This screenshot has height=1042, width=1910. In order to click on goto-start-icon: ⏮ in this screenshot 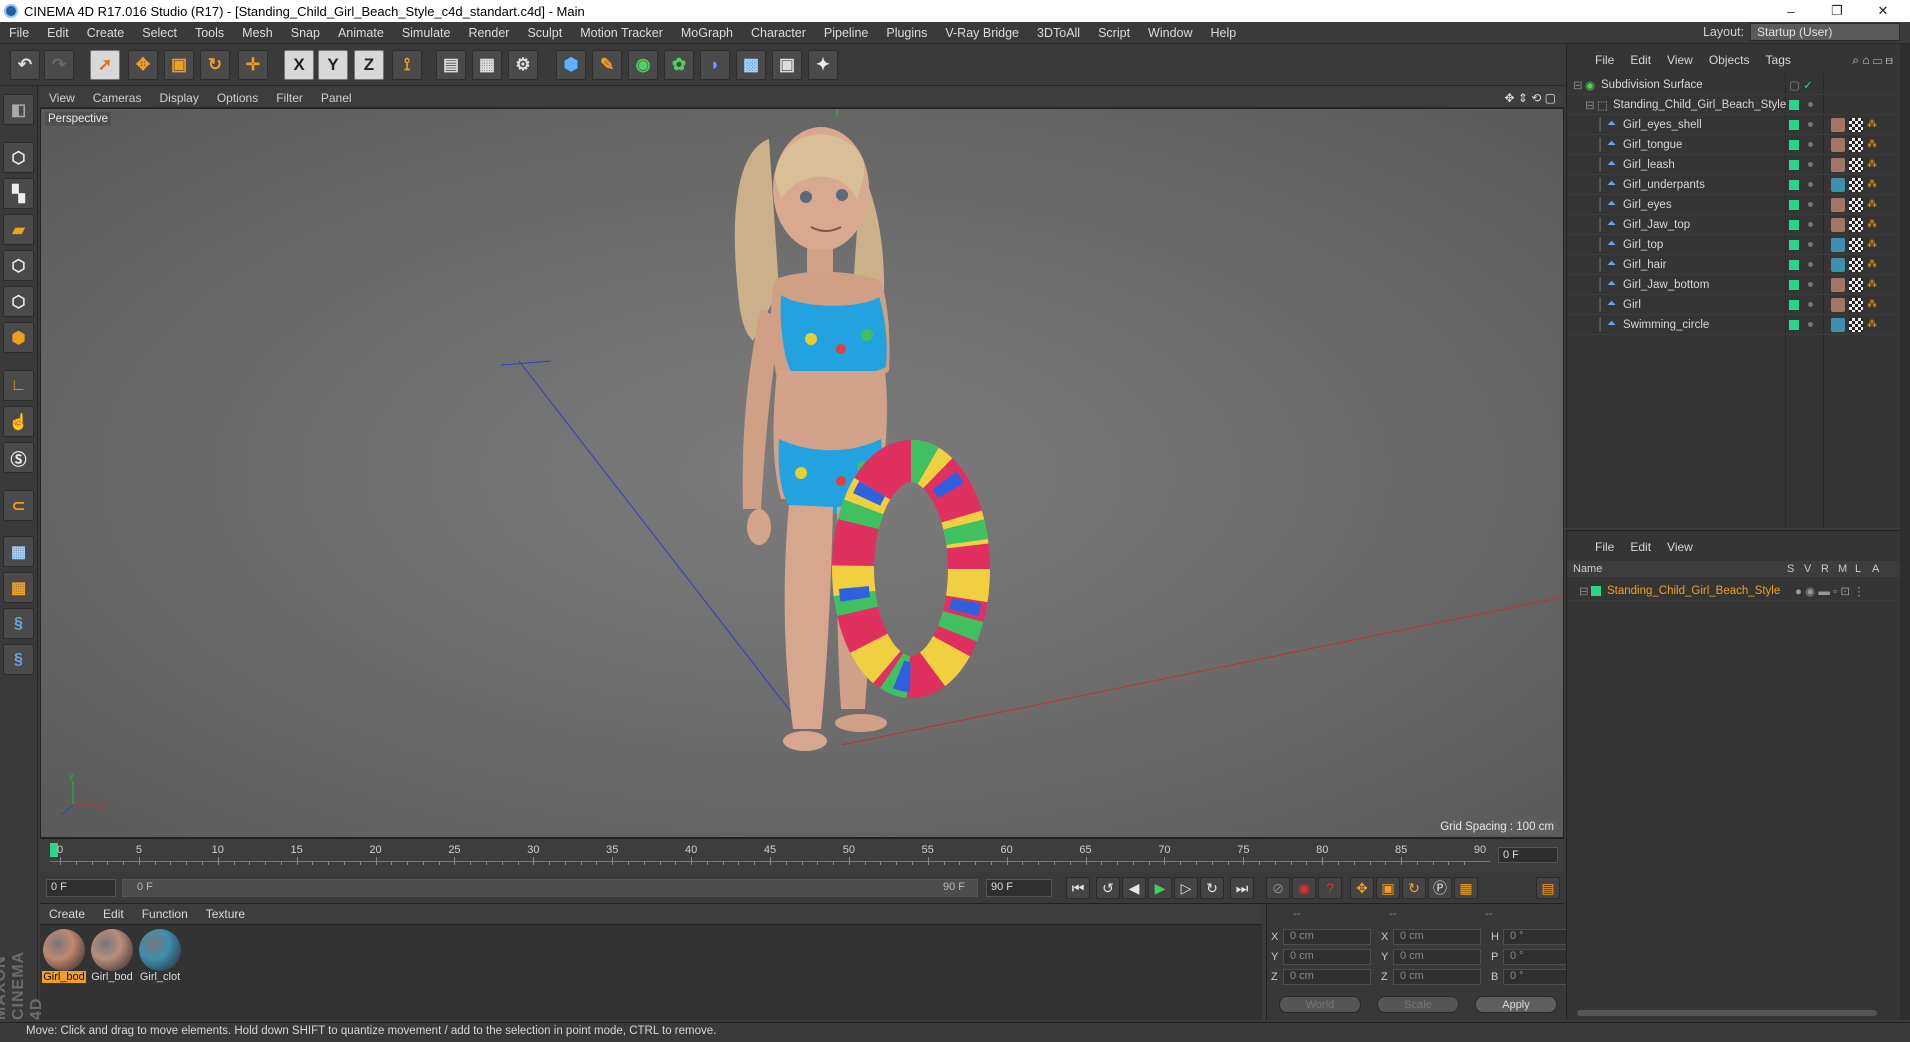, I will do `click(1078, 888)`.